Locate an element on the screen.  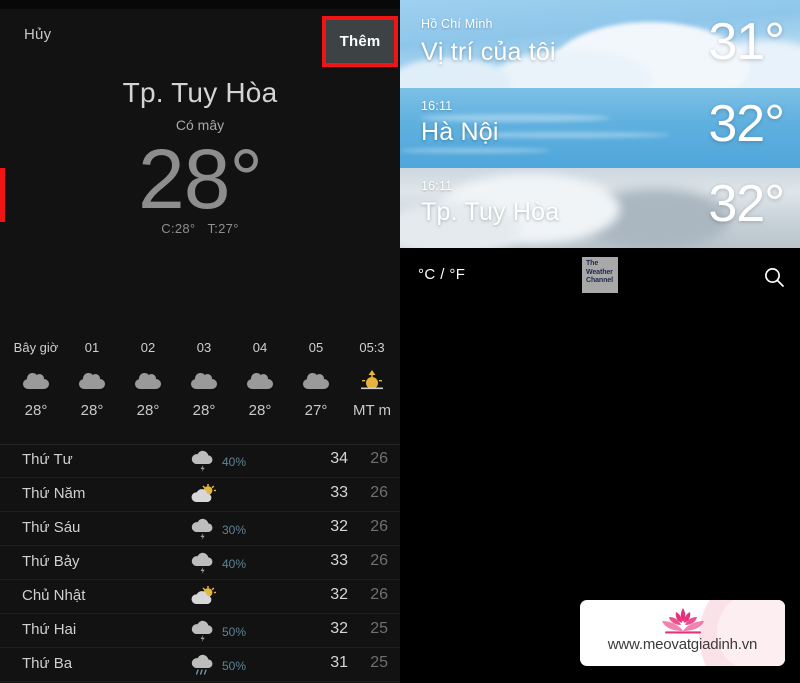
daily-forecast-row: Thứ Hai 50% 32 25 is located at coordinates (200, 631).